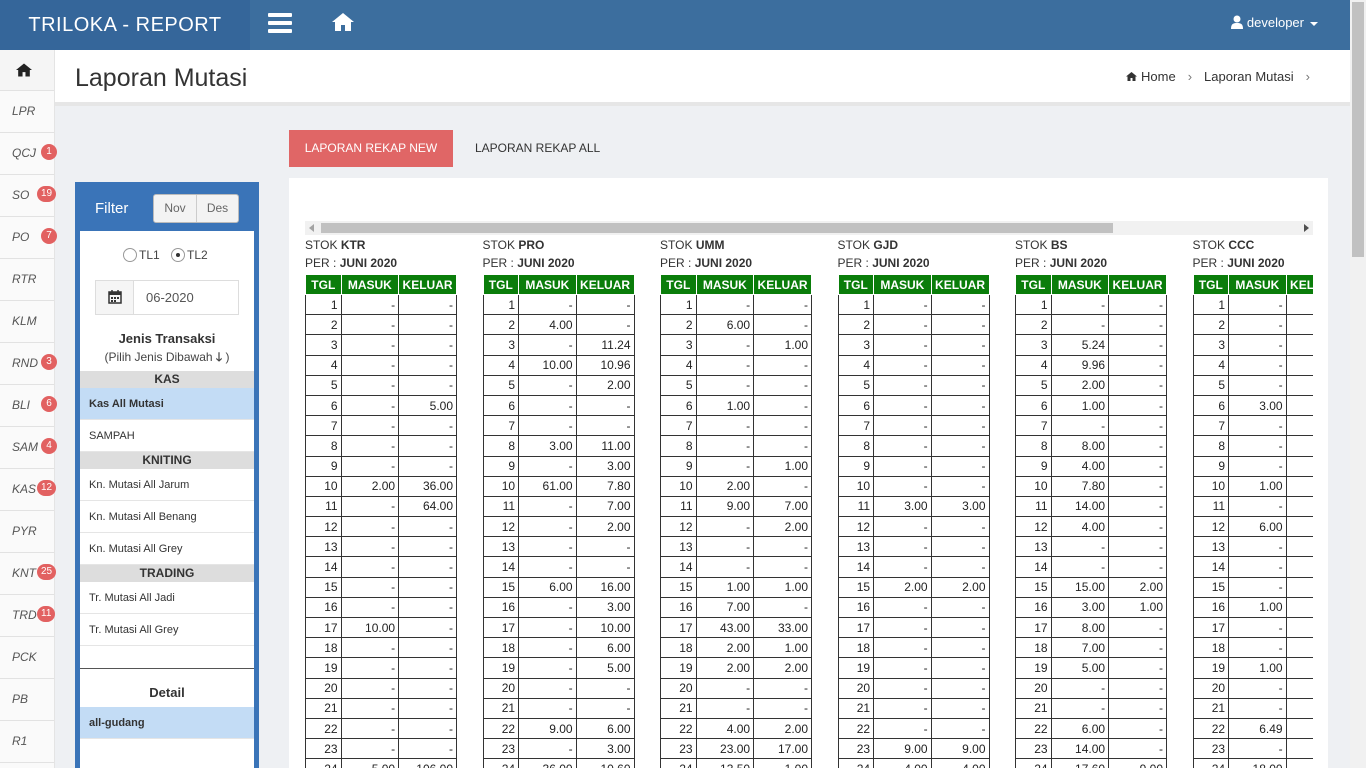 This screenshot has width=1366, height=768. Describe the element at coordinates (46, 614) in the screenshot. I see `count-badge: 11` at that location.